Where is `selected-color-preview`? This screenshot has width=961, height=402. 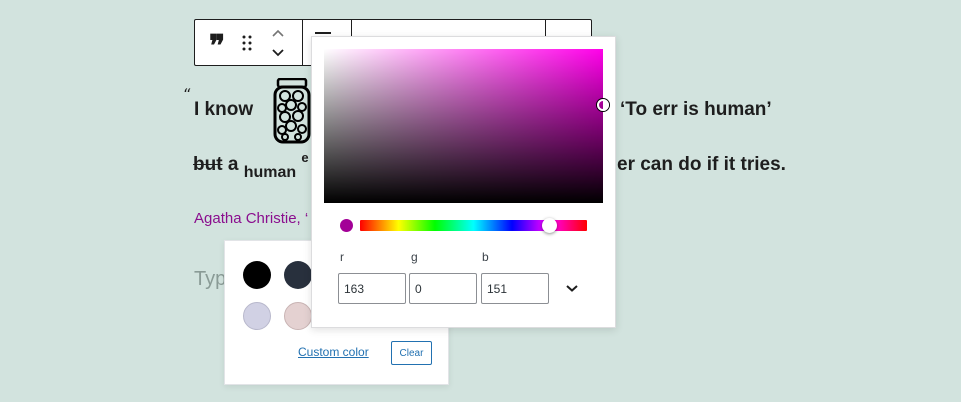
selected-color-preview is located at coordinates (346, 225).